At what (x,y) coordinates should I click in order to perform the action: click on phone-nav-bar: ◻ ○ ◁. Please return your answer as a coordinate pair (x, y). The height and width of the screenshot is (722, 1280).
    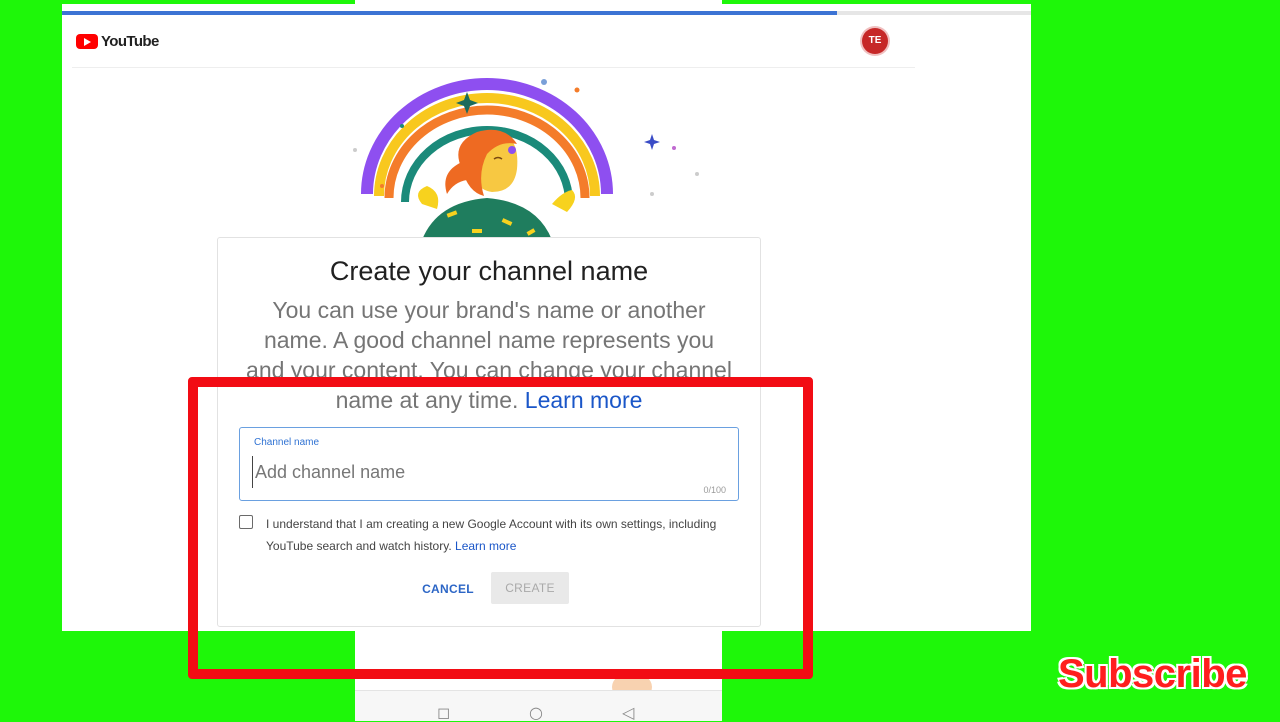
    Looking at the image, I should click on (538, 705).